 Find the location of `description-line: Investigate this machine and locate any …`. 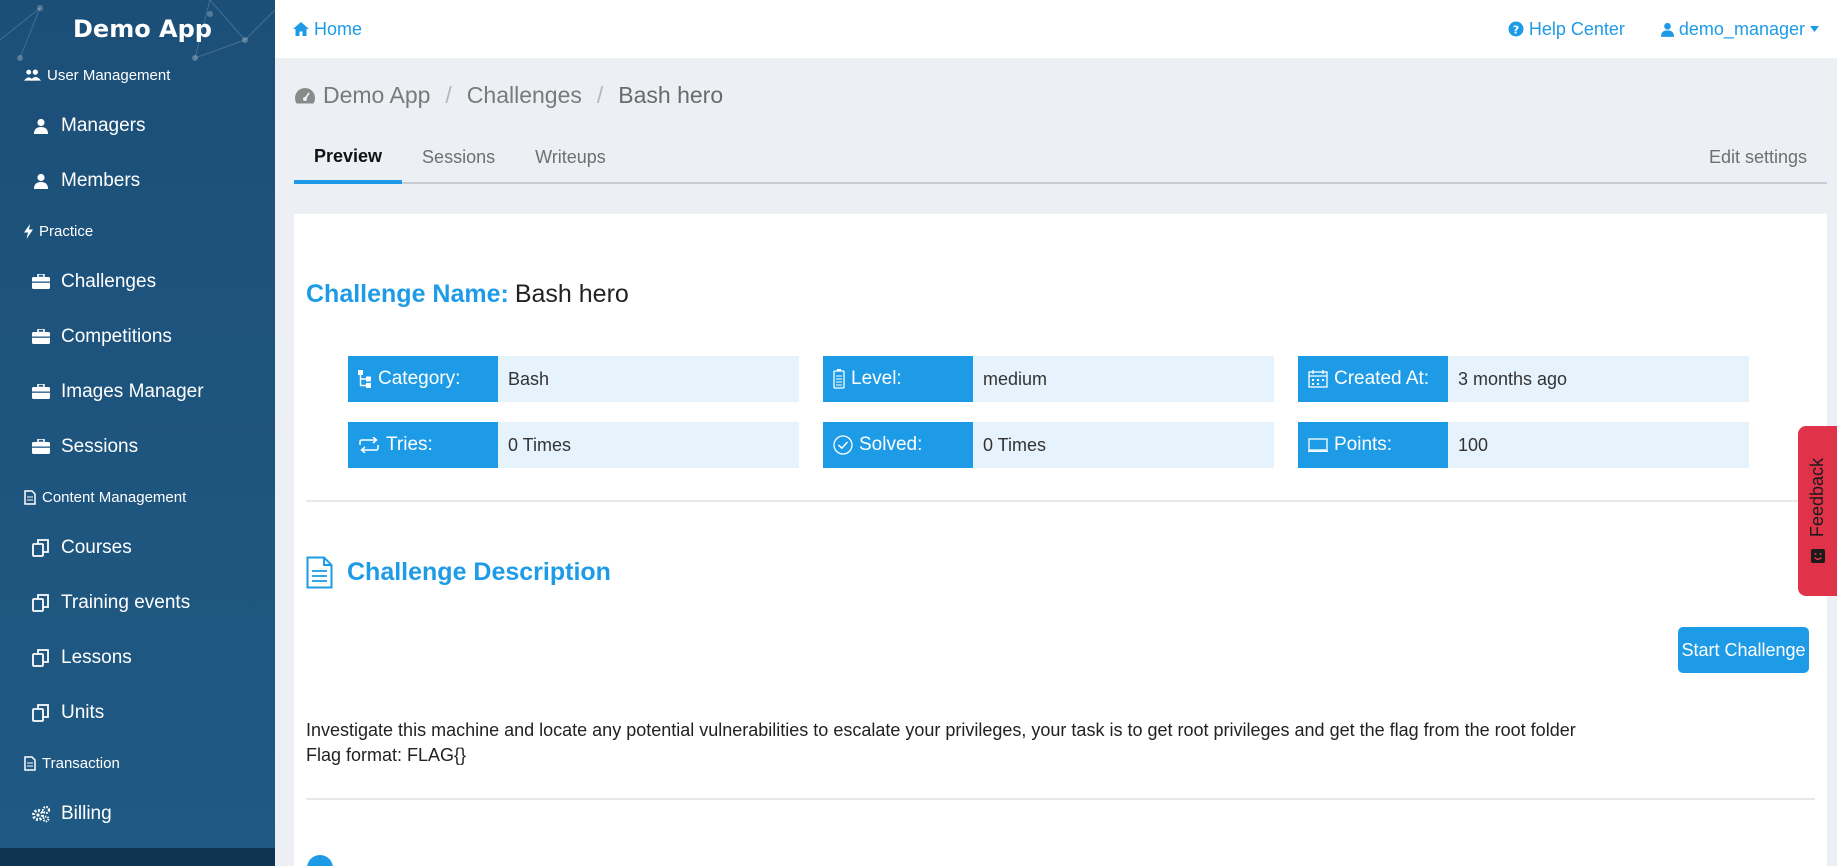

description-line: Investigate this machine and locate any … is located at coordinates (941, 730).